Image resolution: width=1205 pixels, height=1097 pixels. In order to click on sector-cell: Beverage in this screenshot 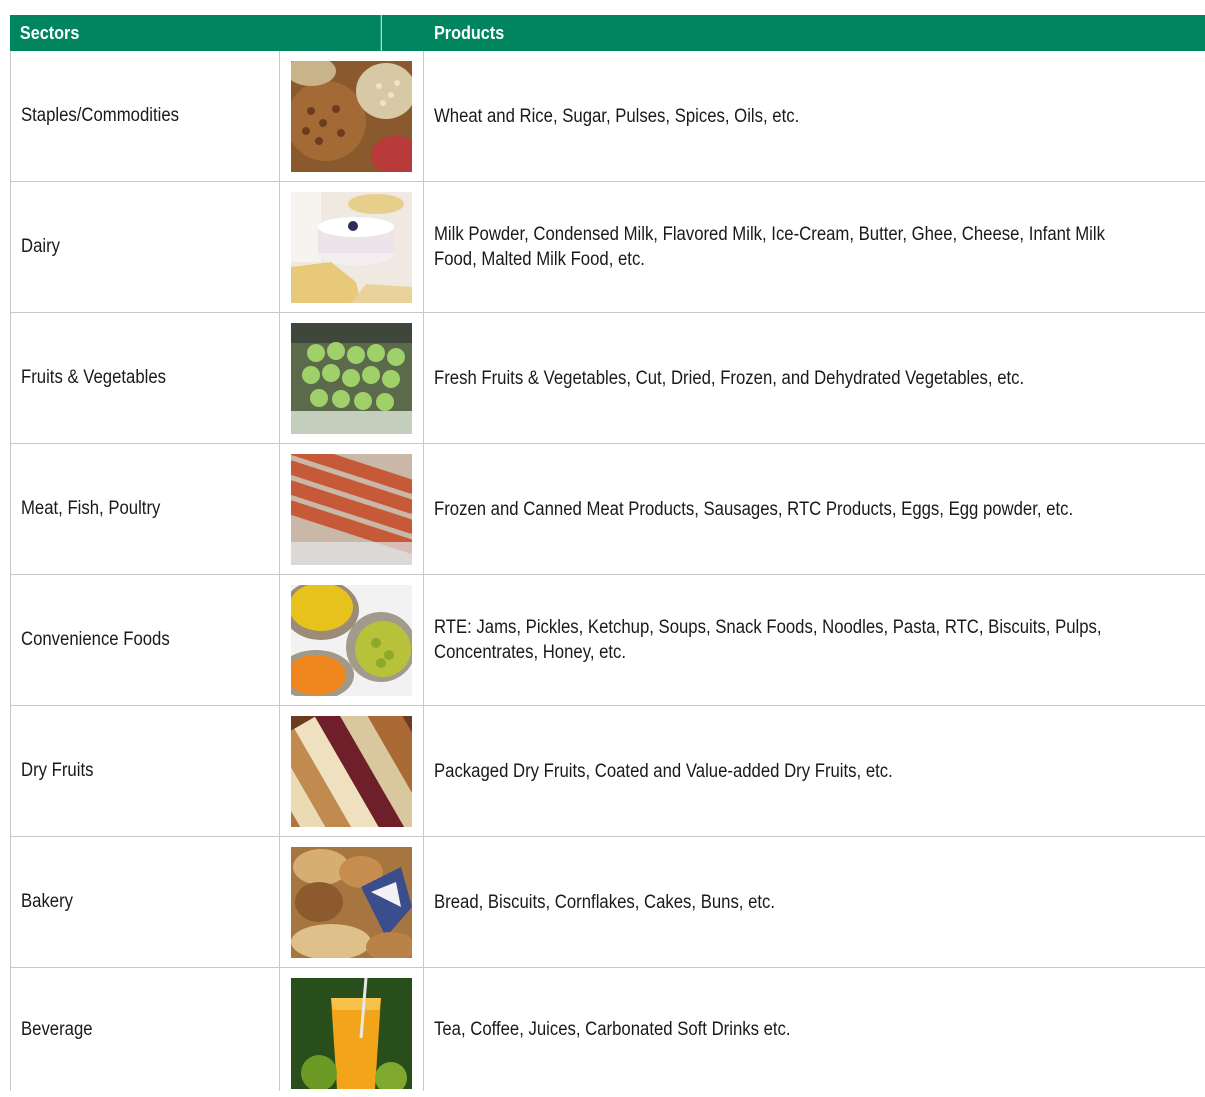, I will do `click(145, 1029)`.